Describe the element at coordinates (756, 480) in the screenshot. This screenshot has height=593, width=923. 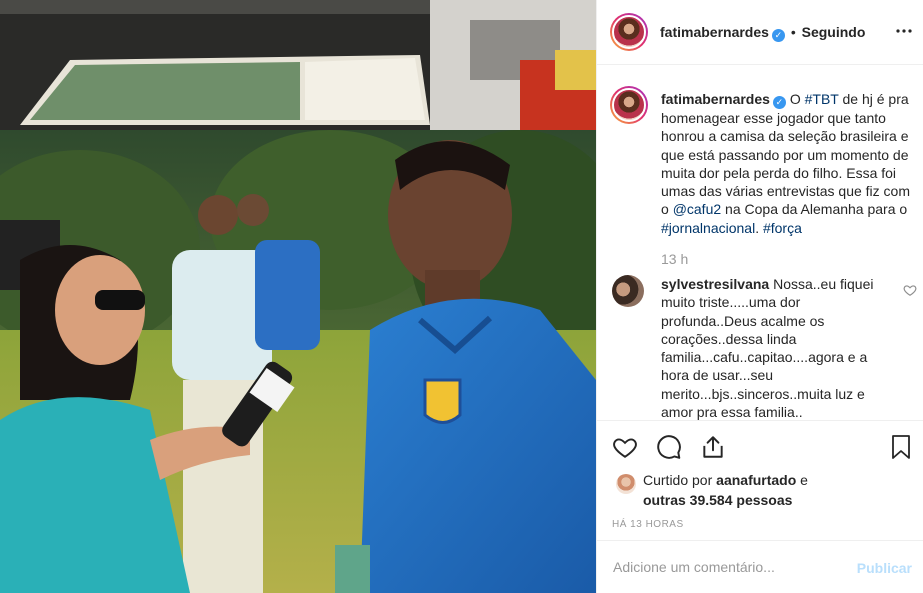
I see `liker-username: aanafurtado` at that location.